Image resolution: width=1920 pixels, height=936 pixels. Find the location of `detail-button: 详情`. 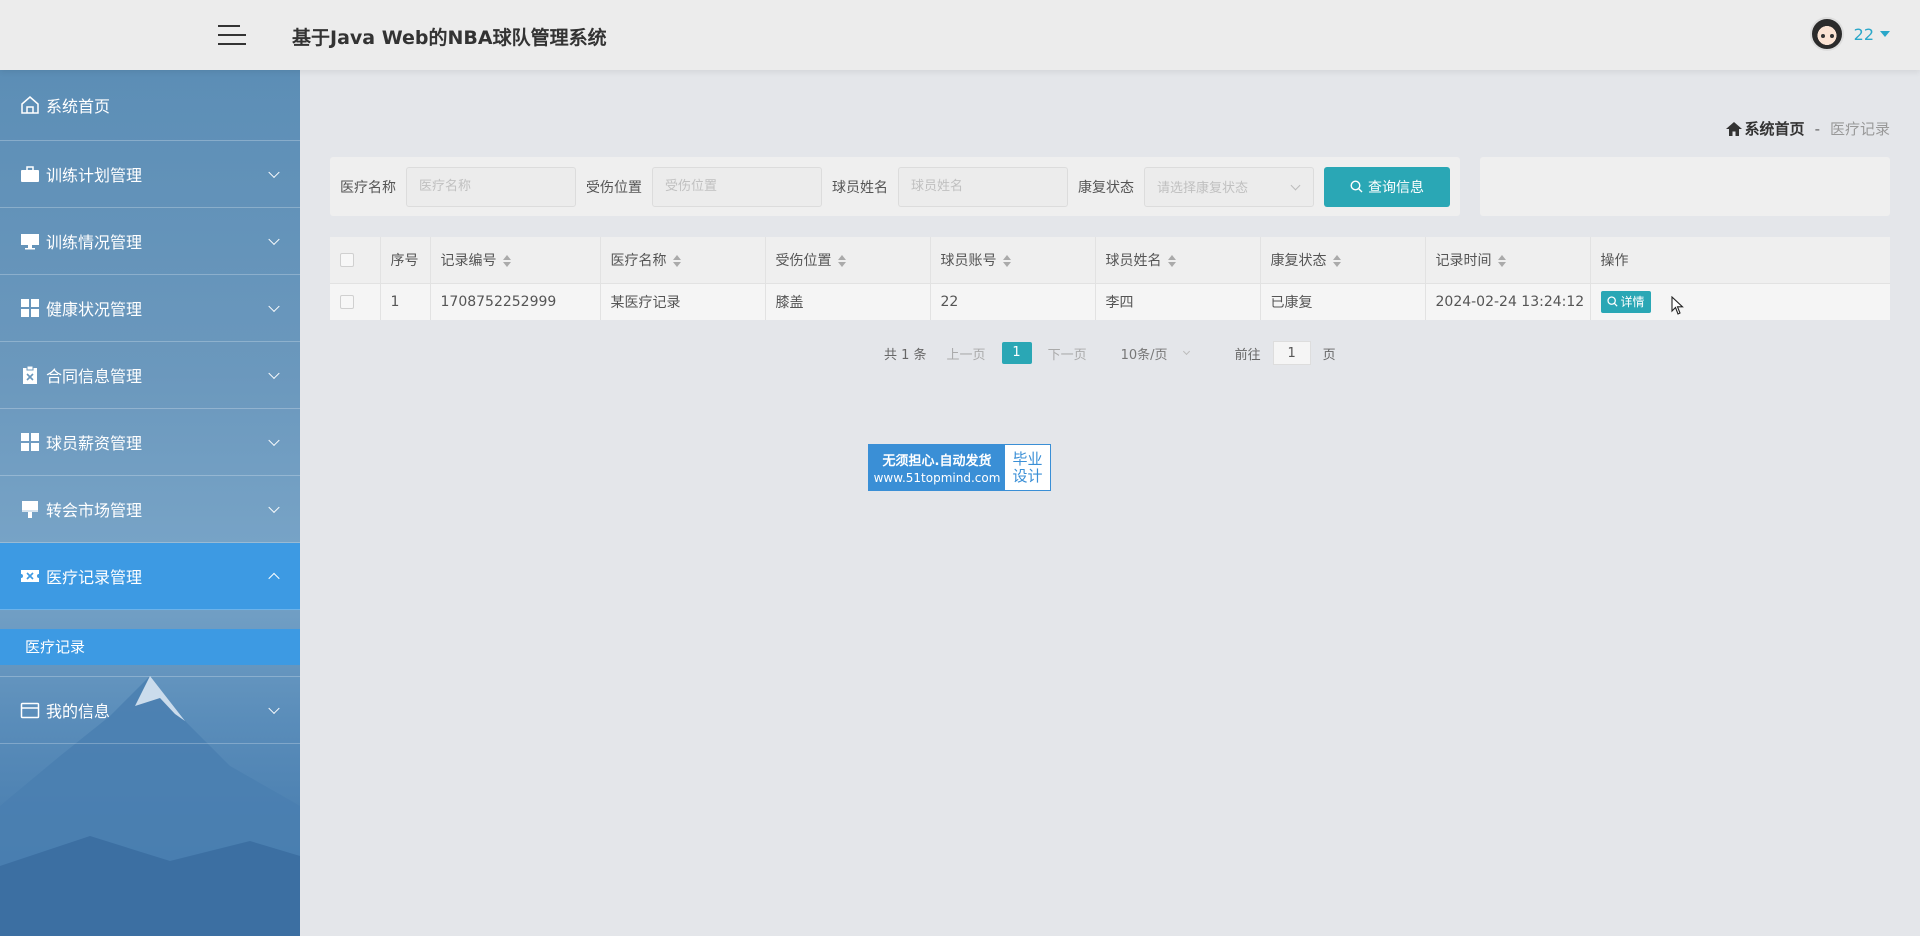

detail-button: 详情 is located at coordinates (1625, 301).